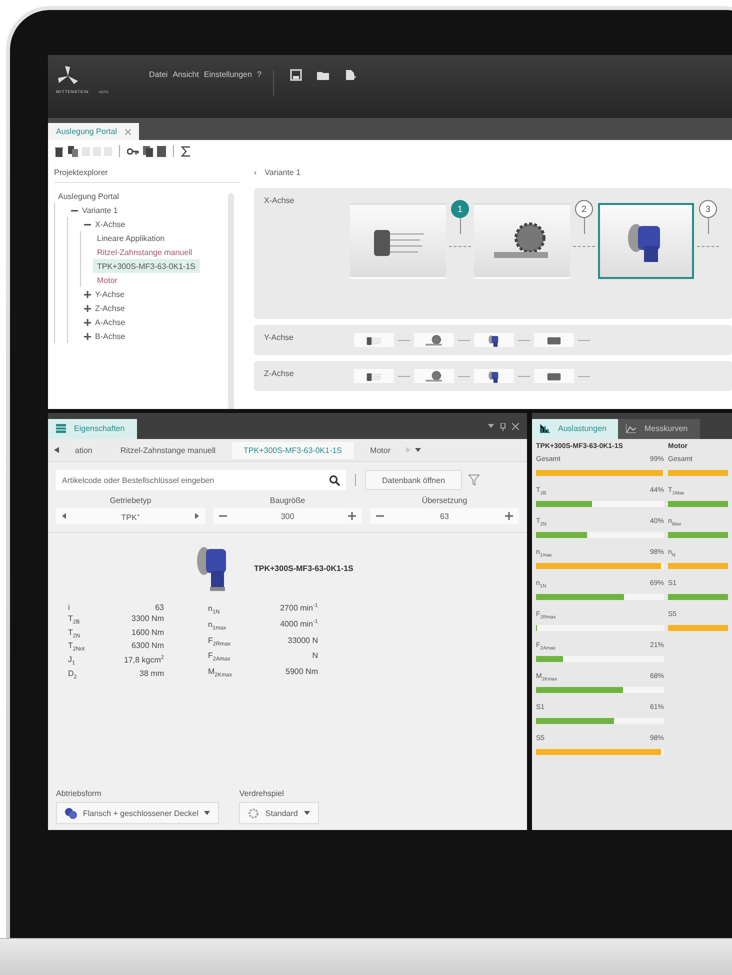 The height and width of the screenshot is (975, 732). Describe the element at coordinates (81, 172) in the screenshot. I see `panel-title: Projektexplorer` at that location.